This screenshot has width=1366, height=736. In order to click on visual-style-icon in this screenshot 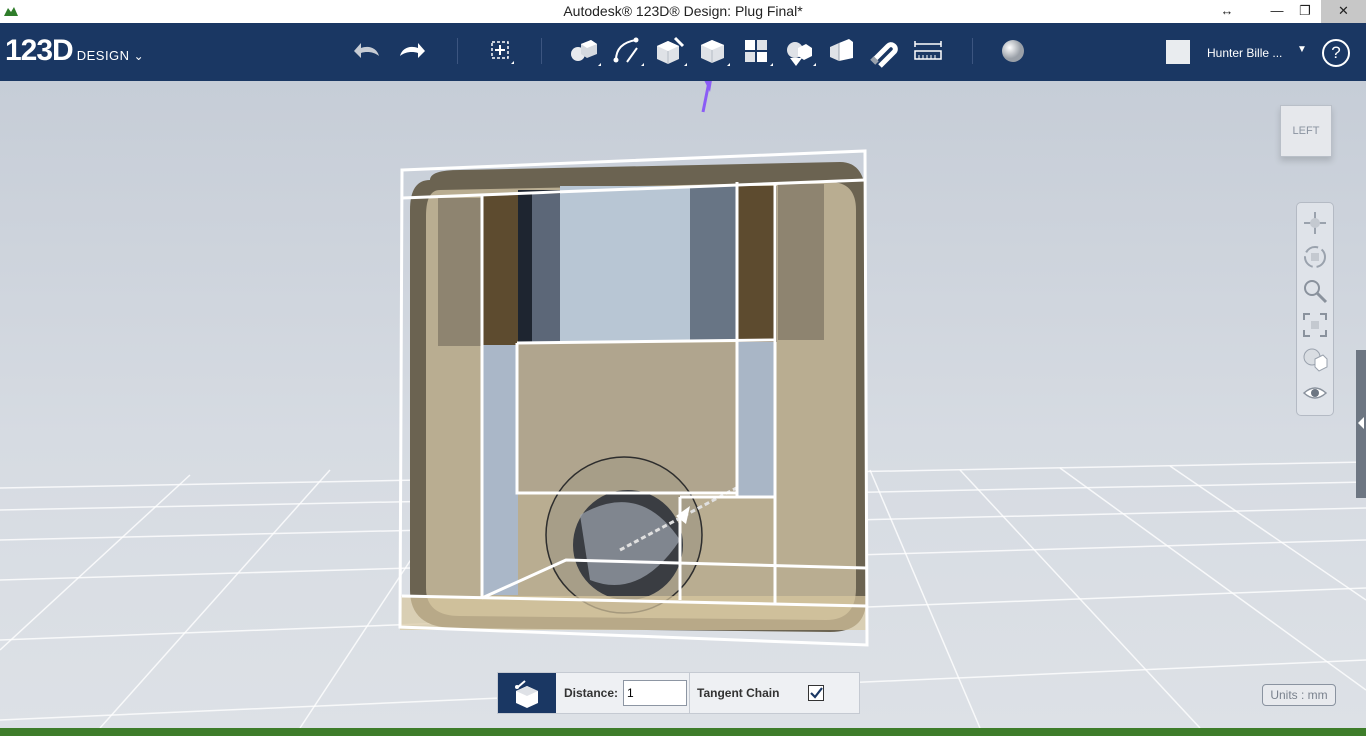, I will do `click(1315, 359)`.